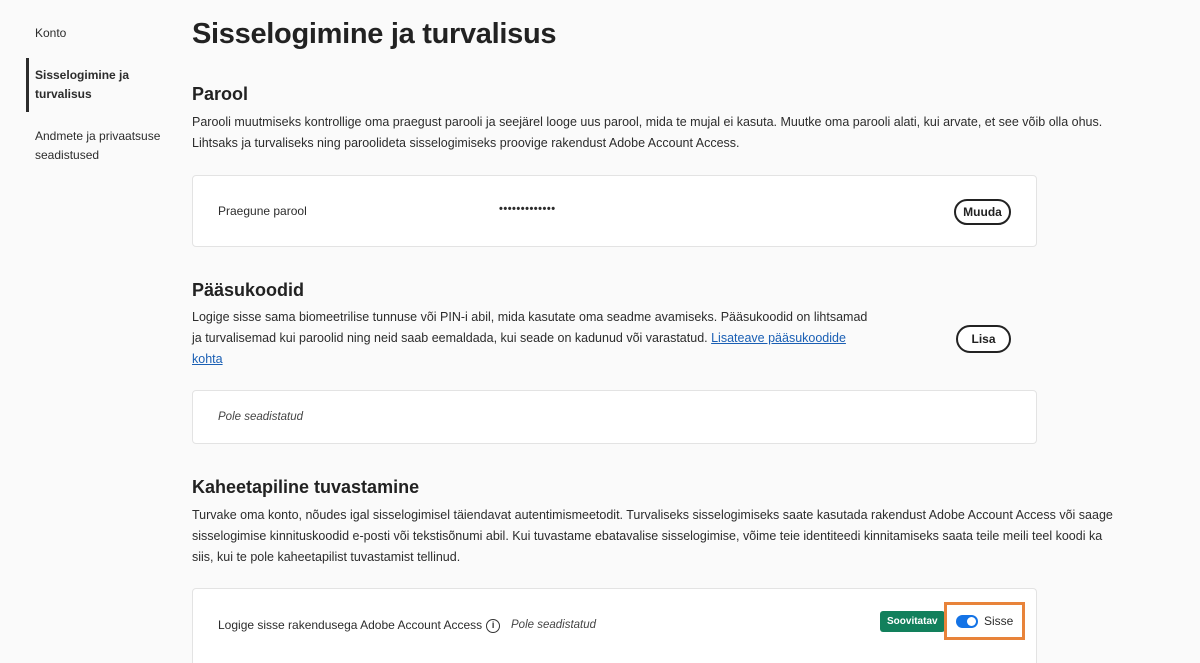 The image size is (1200, 663). What do you see at coordinates (778, 338) in the screenshot?
I see `passkeys-learn-more-link: Lisateave pääsukoodide` at bounding box center [778, 338].